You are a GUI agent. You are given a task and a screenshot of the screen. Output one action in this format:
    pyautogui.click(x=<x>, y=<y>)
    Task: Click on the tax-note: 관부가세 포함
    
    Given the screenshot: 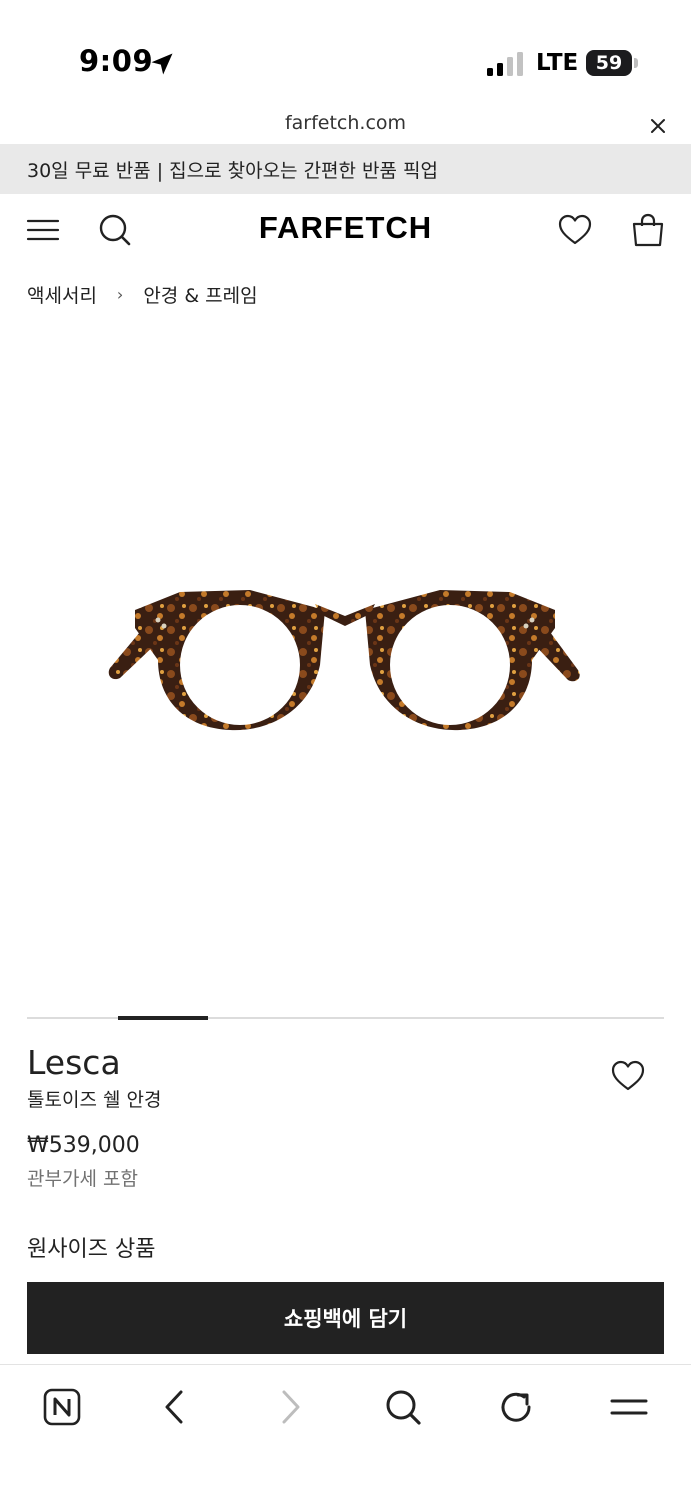 What is the action you would take?
    pyautogui.click(x=82, y=1179)
    